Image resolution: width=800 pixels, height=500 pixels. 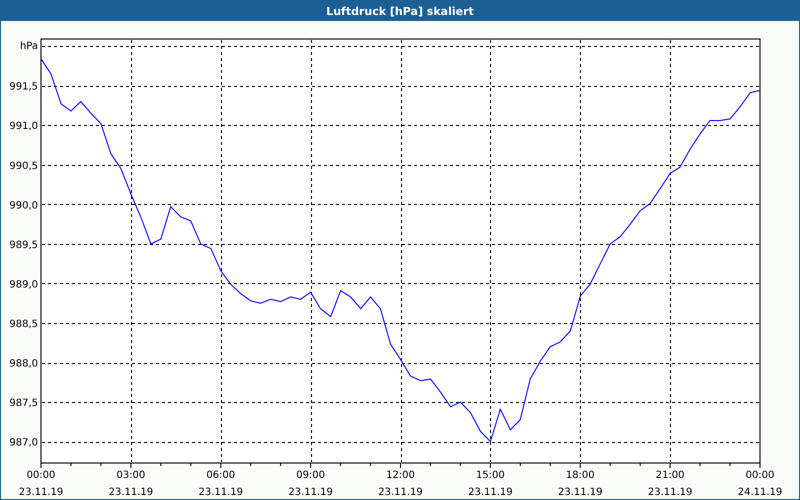 I want to click on y-tick-label: 991,0, so click(x=23, y=126).